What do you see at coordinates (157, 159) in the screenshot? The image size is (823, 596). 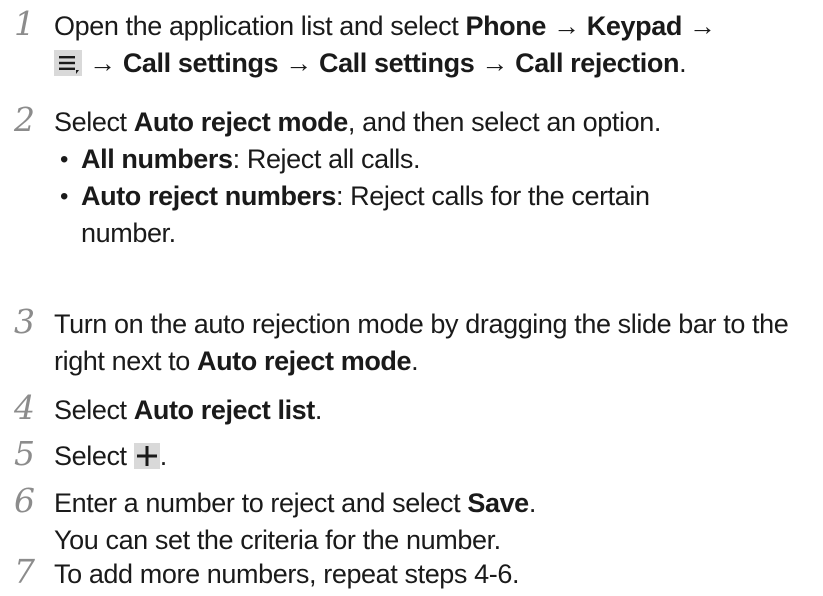 I see `option-name: All numbers` at bounding box center [157, 159].